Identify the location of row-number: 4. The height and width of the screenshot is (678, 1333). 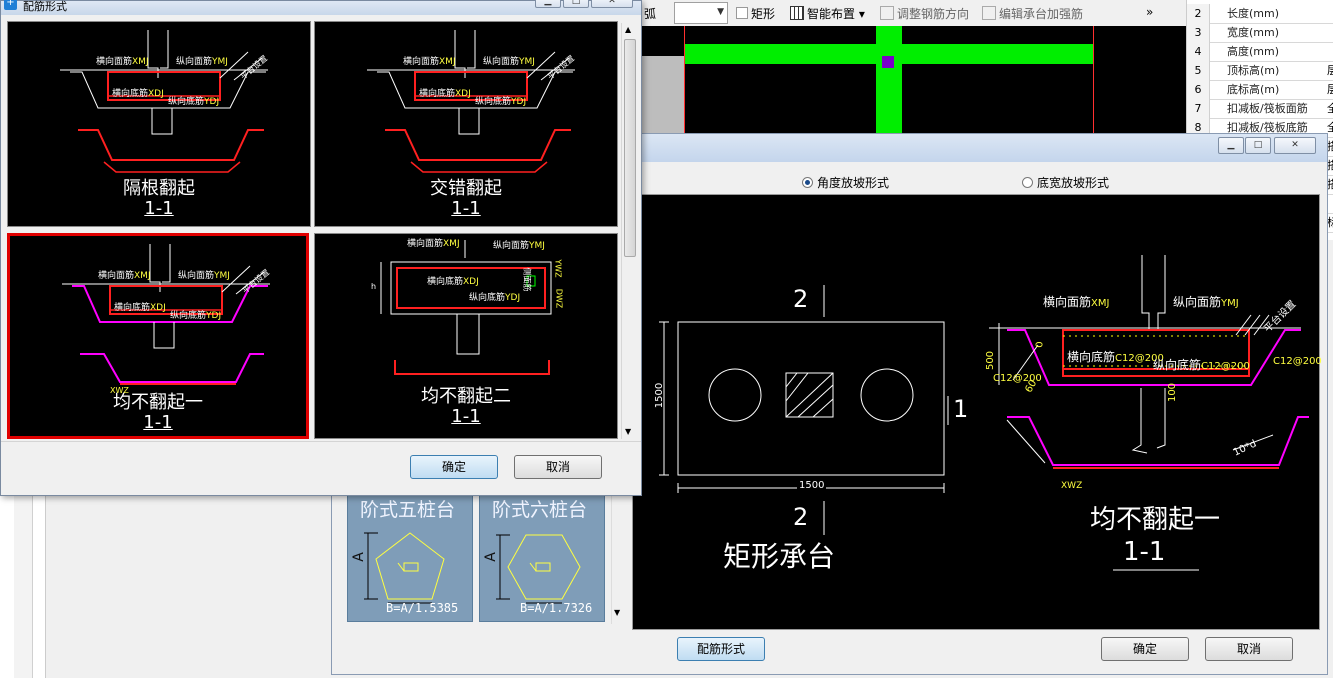
(1198, 51).